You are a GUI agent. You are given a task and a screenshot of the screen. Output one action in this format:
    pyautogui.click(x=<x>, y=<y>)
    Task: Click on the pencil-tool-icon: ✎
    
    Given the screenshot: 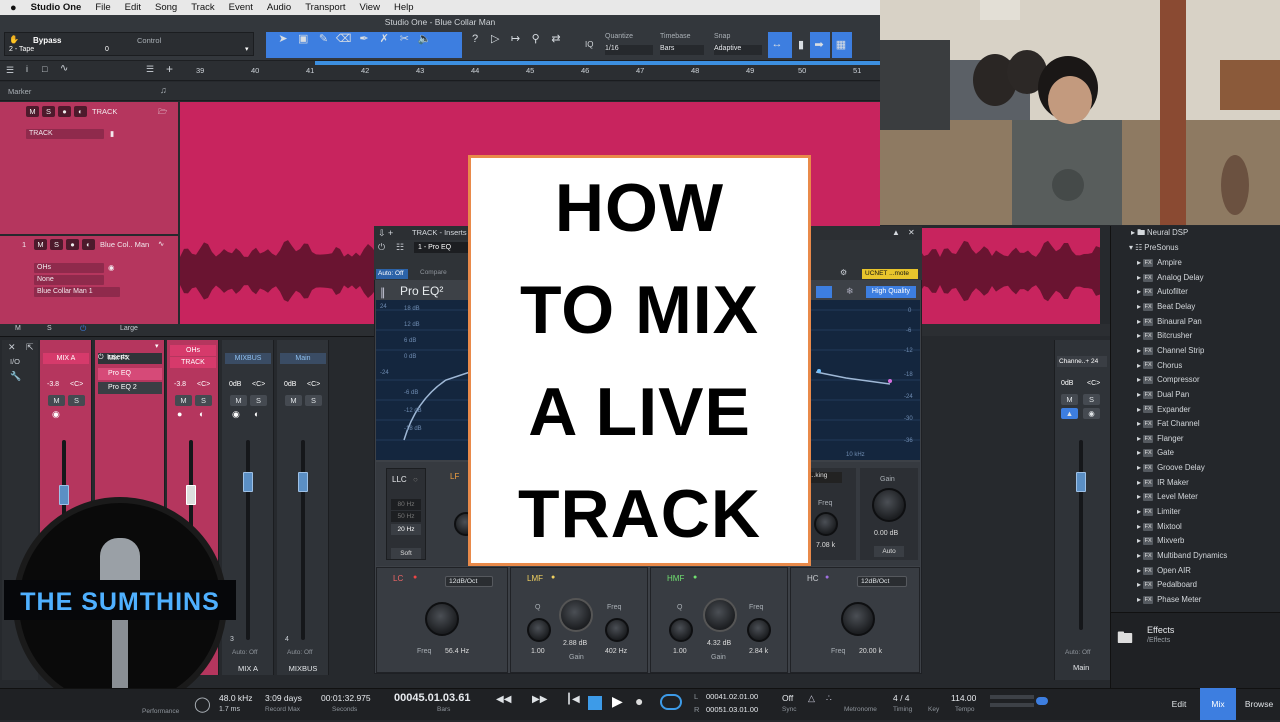 What is the action you would take?
    pyautogui.click(x=323, y=38)
    